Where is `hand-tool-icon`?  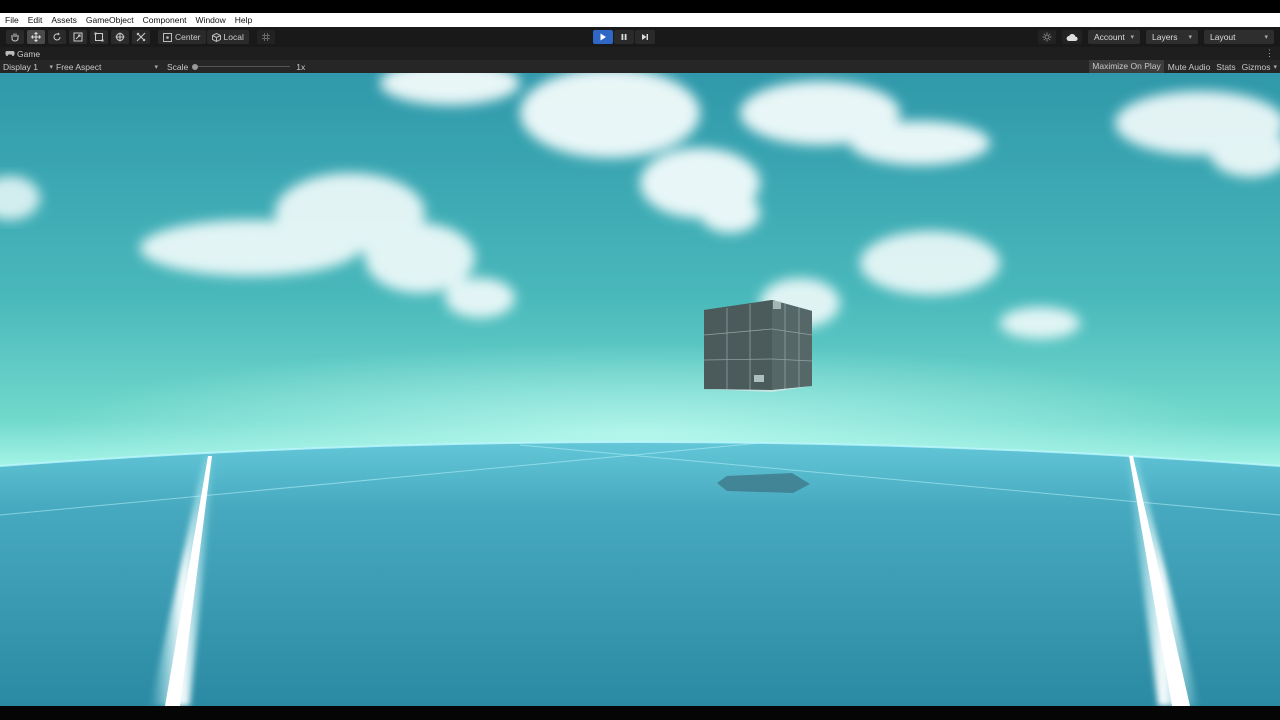 hand-tool-icon is located at coordinates (15, 37).